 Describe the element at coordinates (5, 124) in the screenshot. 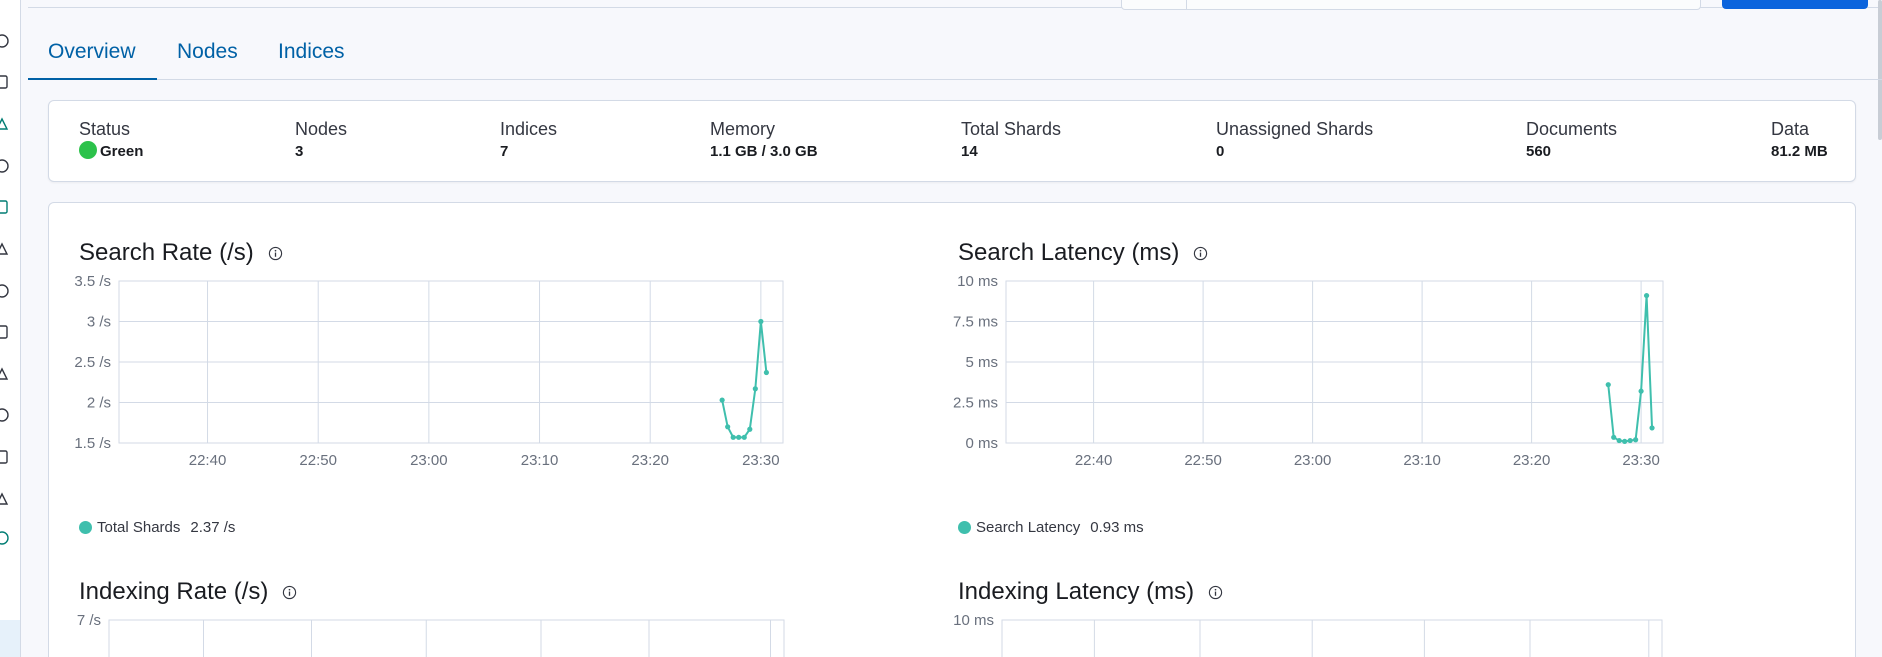

I see `discover-icon` at that location.